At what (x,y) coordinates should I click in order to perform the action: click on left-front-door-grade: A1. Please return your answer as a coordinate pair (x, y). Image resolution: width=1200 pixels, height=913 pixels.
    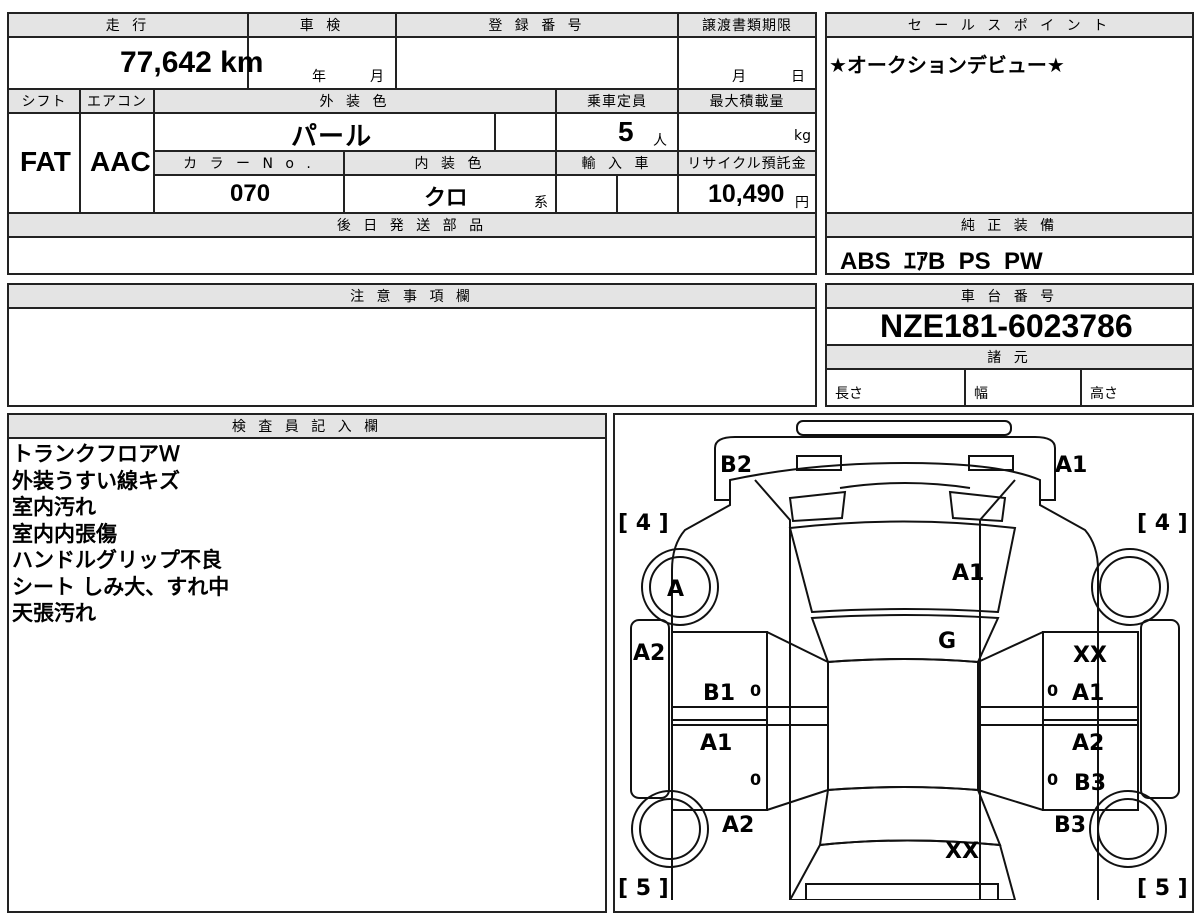
    Looking at the image, I should click on (716, 743).